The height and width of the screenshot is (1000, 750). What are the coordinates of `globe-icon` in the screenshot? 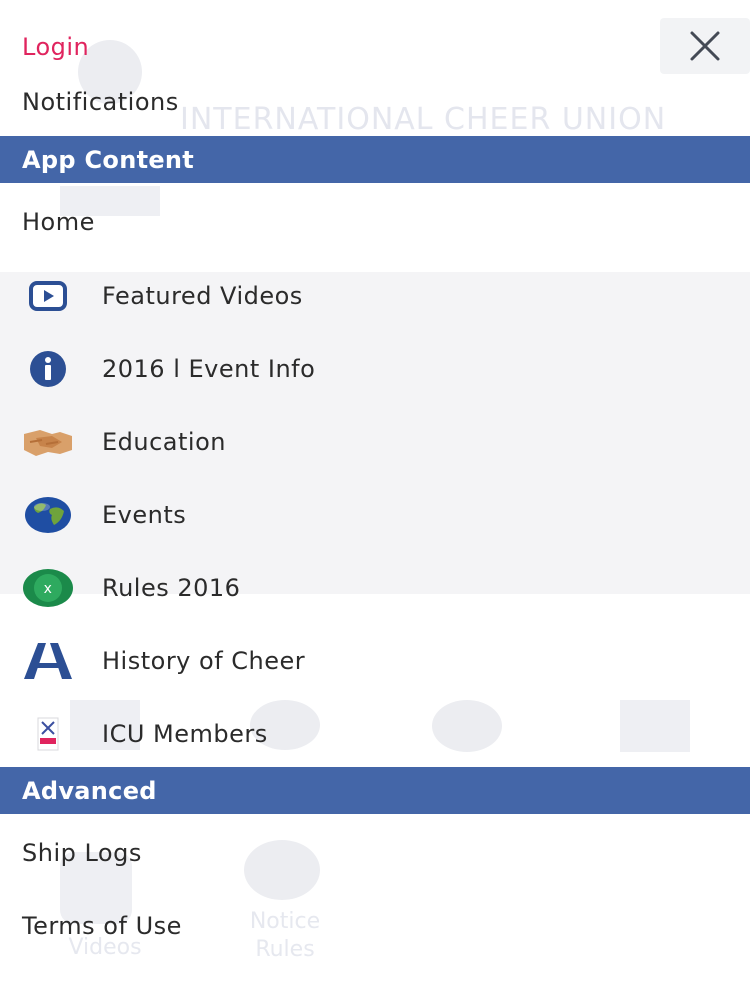 It's located at (48, 515).